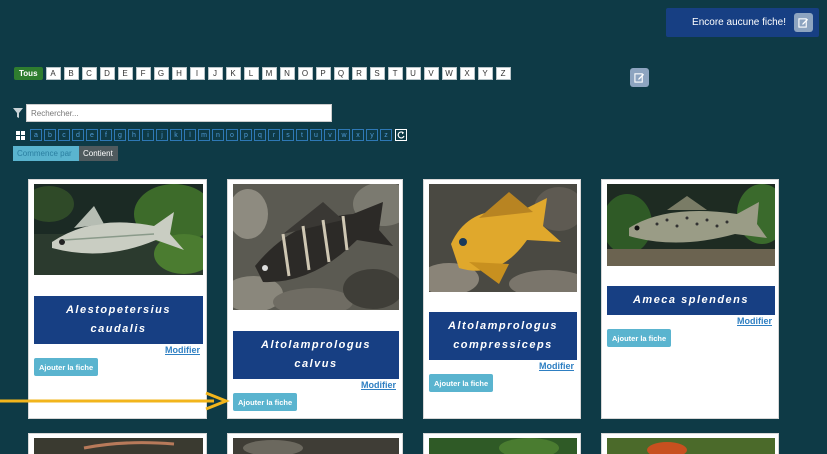 This screenshot has height=454, width=827. I want to click on small-letter-button: l, so click(190, 135).